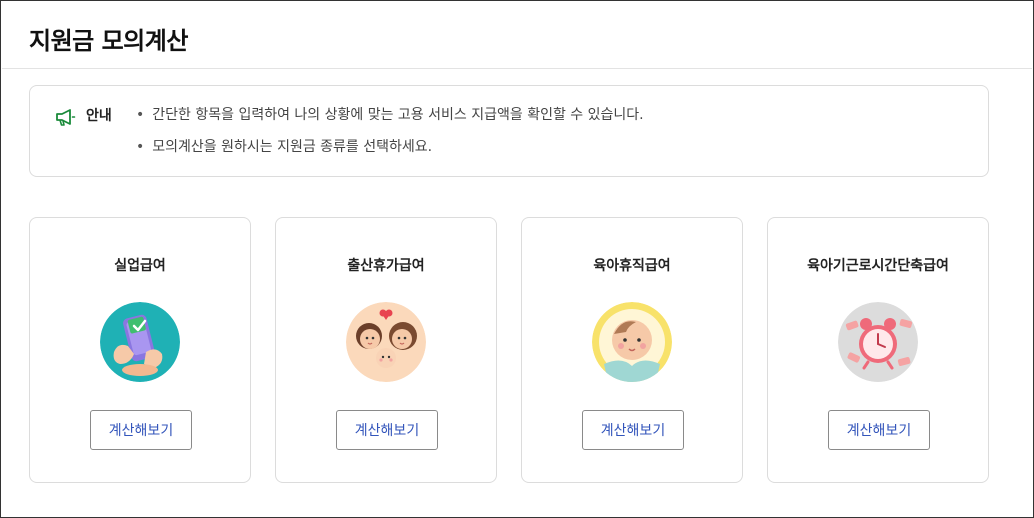  What do you see at coordinates (99, 116) in the screenshot?
I see `notice-label: 안내` at bounding box center [99, 116].